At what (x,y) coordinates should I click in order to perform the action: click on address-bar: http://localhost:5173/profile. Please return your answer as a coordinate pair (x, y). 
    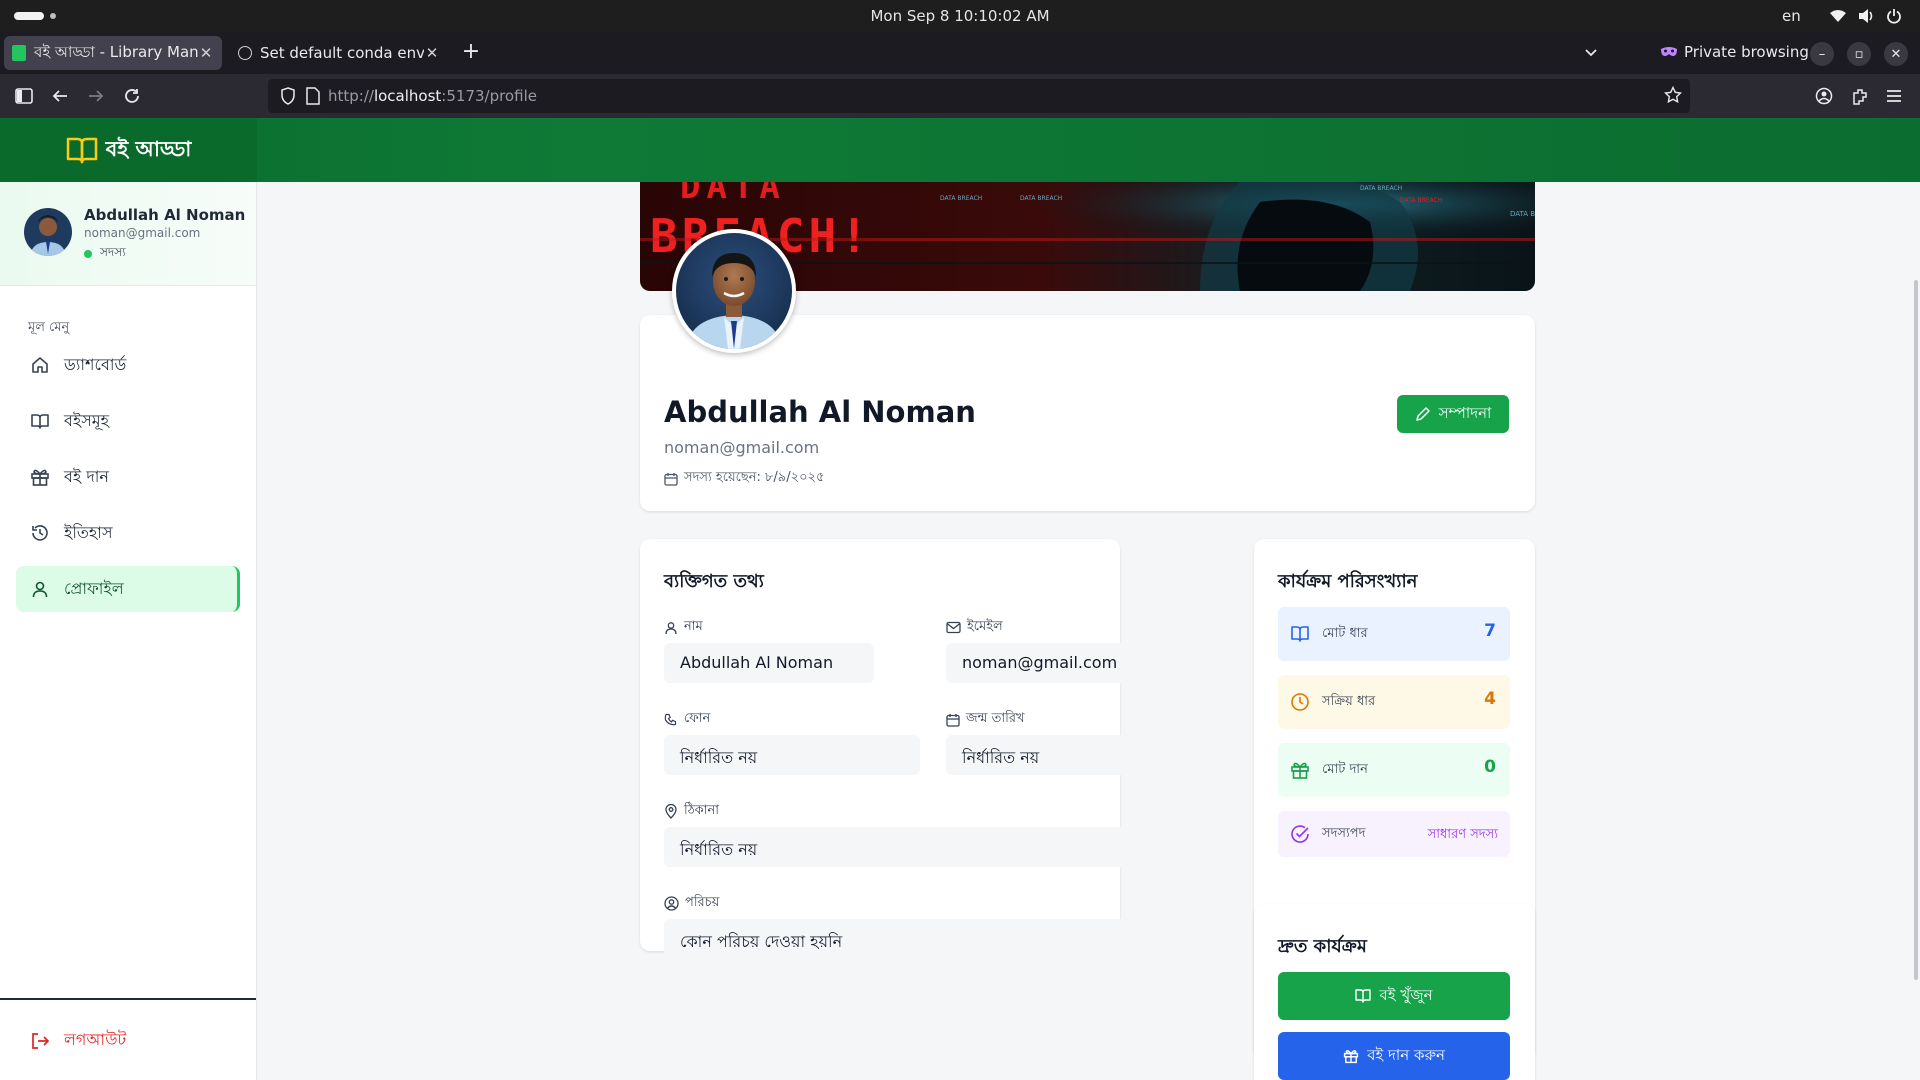
    Looking at the image, I should click on (979, 96).